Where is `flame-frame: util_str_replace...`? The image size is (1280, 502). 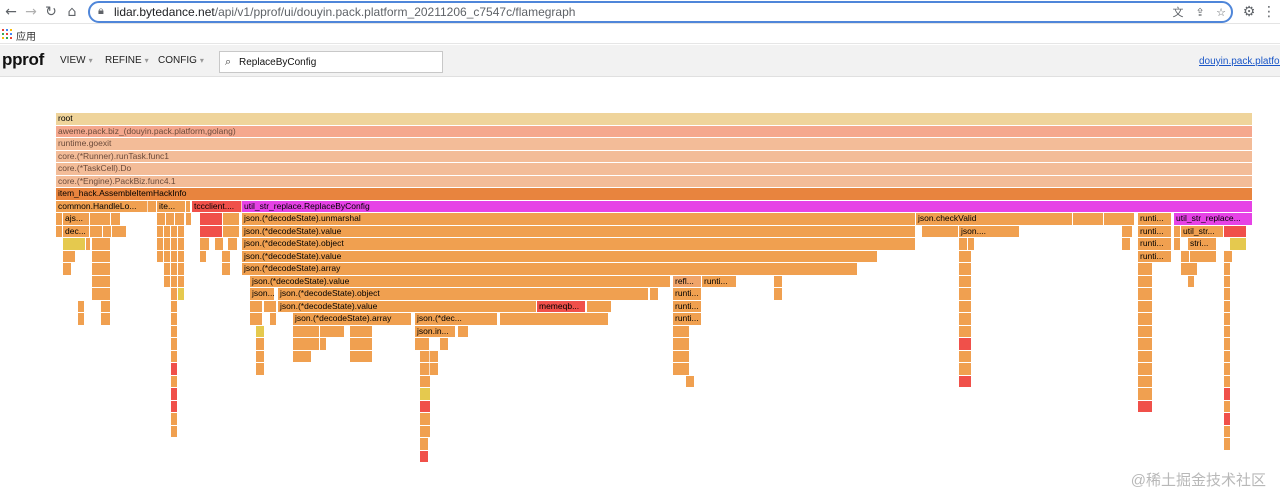 flame-frame: util_str_replace... is located at coordinates (1213, 219).